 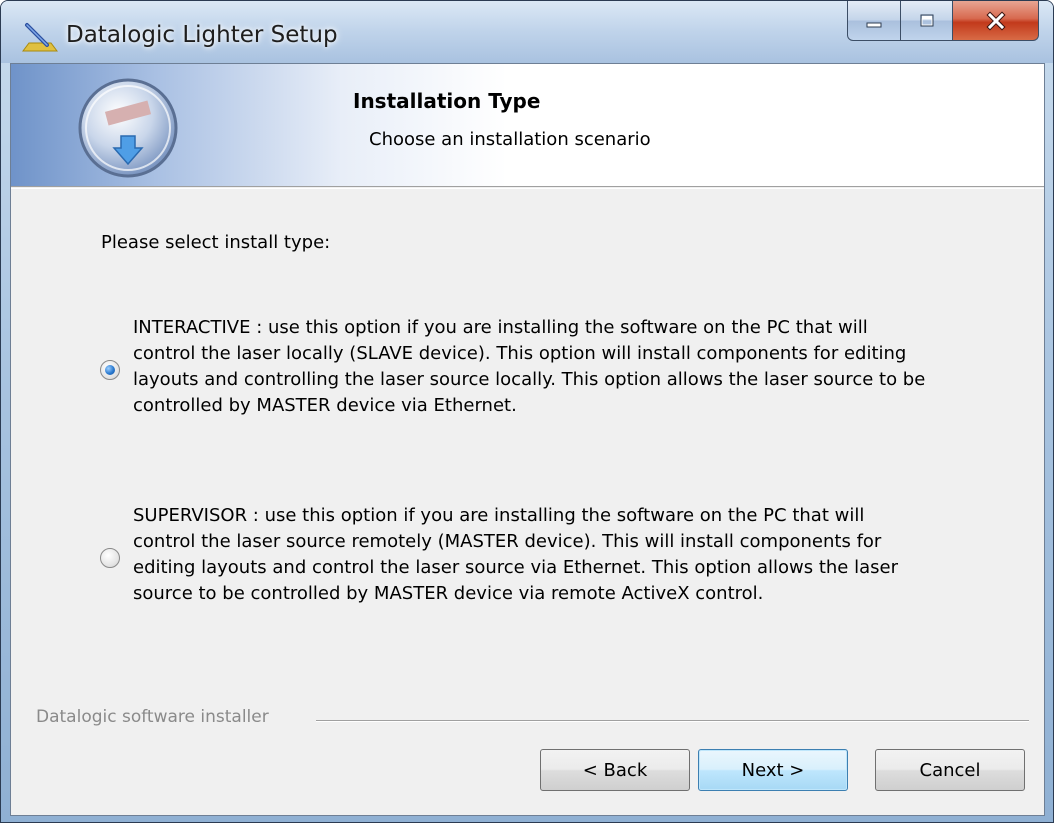 I want to click on close-icon, so click(x=995, y=20).